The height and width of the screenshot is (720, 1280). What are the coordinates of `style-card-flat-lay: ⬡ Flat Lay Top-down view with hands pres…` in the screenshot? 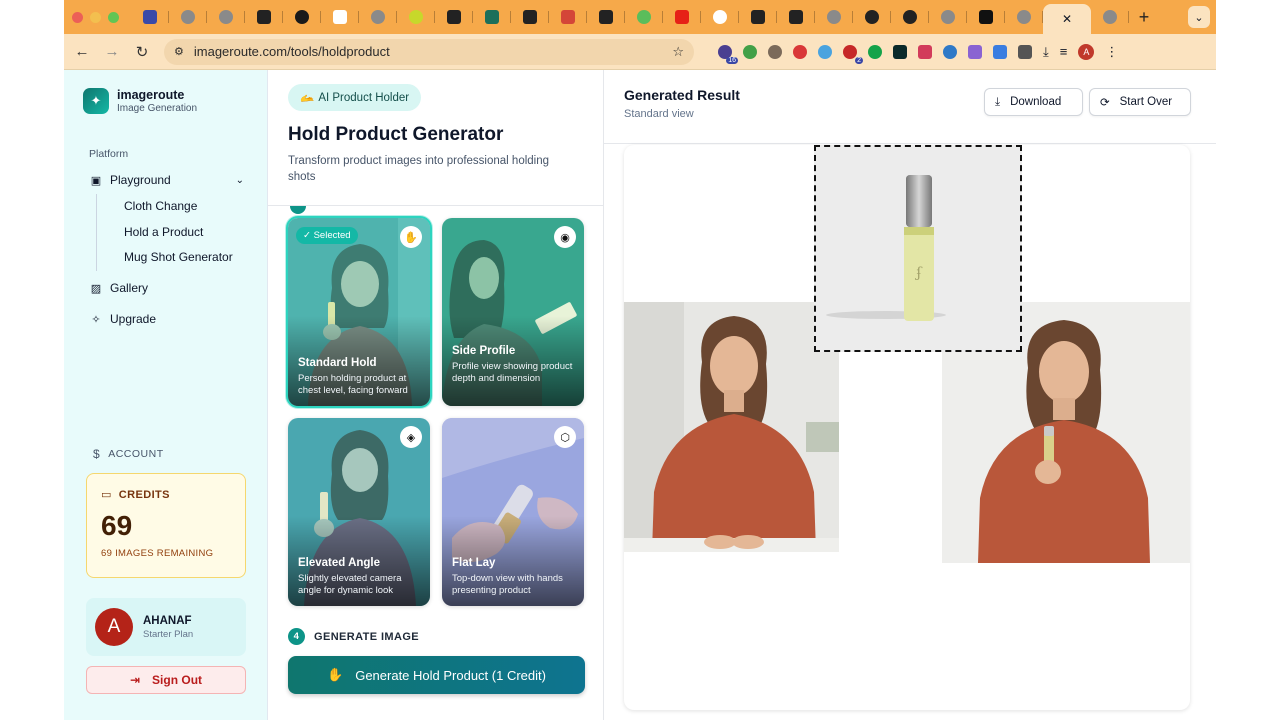 It's located at (513, 512).